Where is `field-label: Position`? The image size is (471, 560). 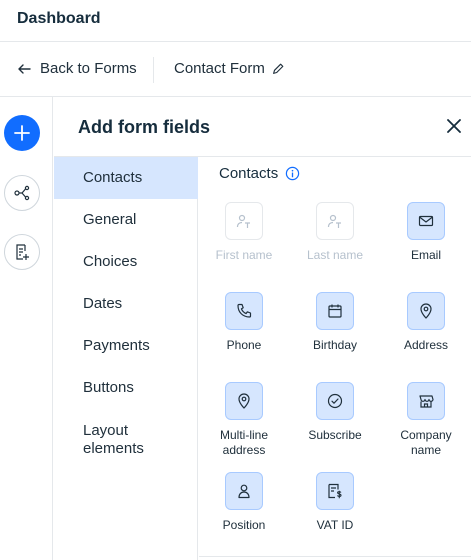
field-label: Position is located at coordinates (244, 525).